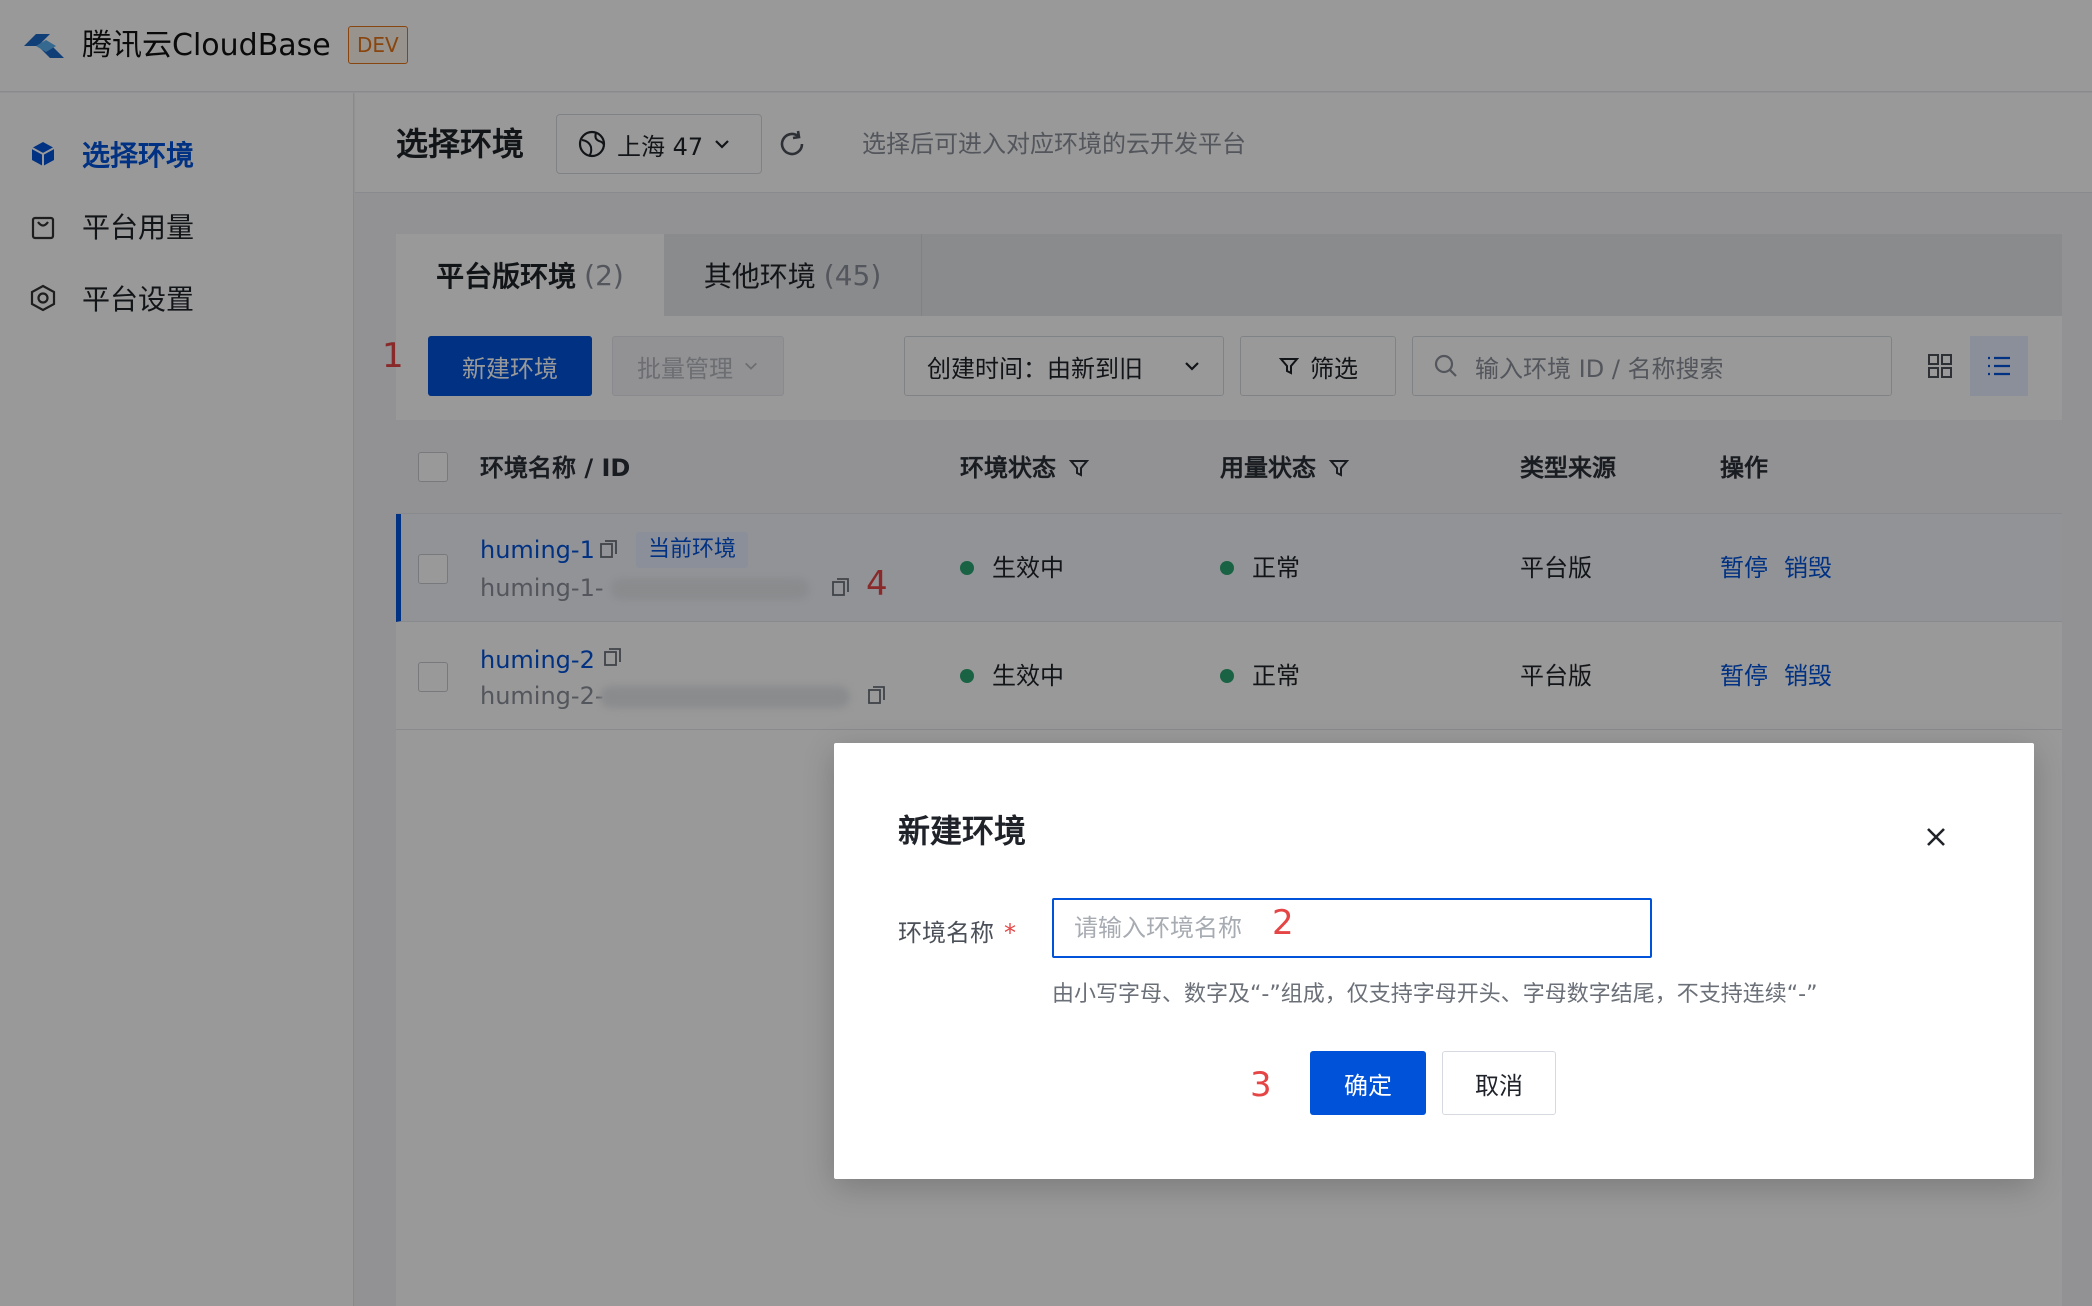 Image resolution: width=2092 pixels, height=1306 pixels. I want to click on step-marker-3: 3, so click(1261, 1085).